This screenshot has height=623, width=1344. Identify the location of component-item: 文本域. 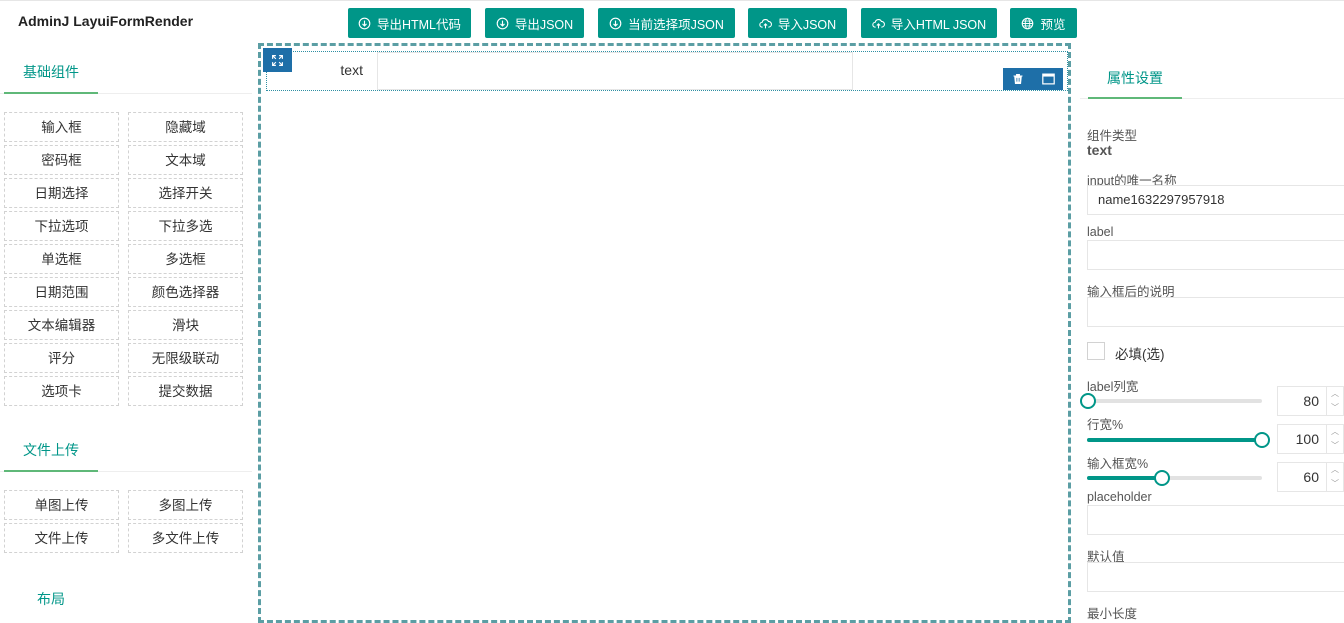
(185, 160).